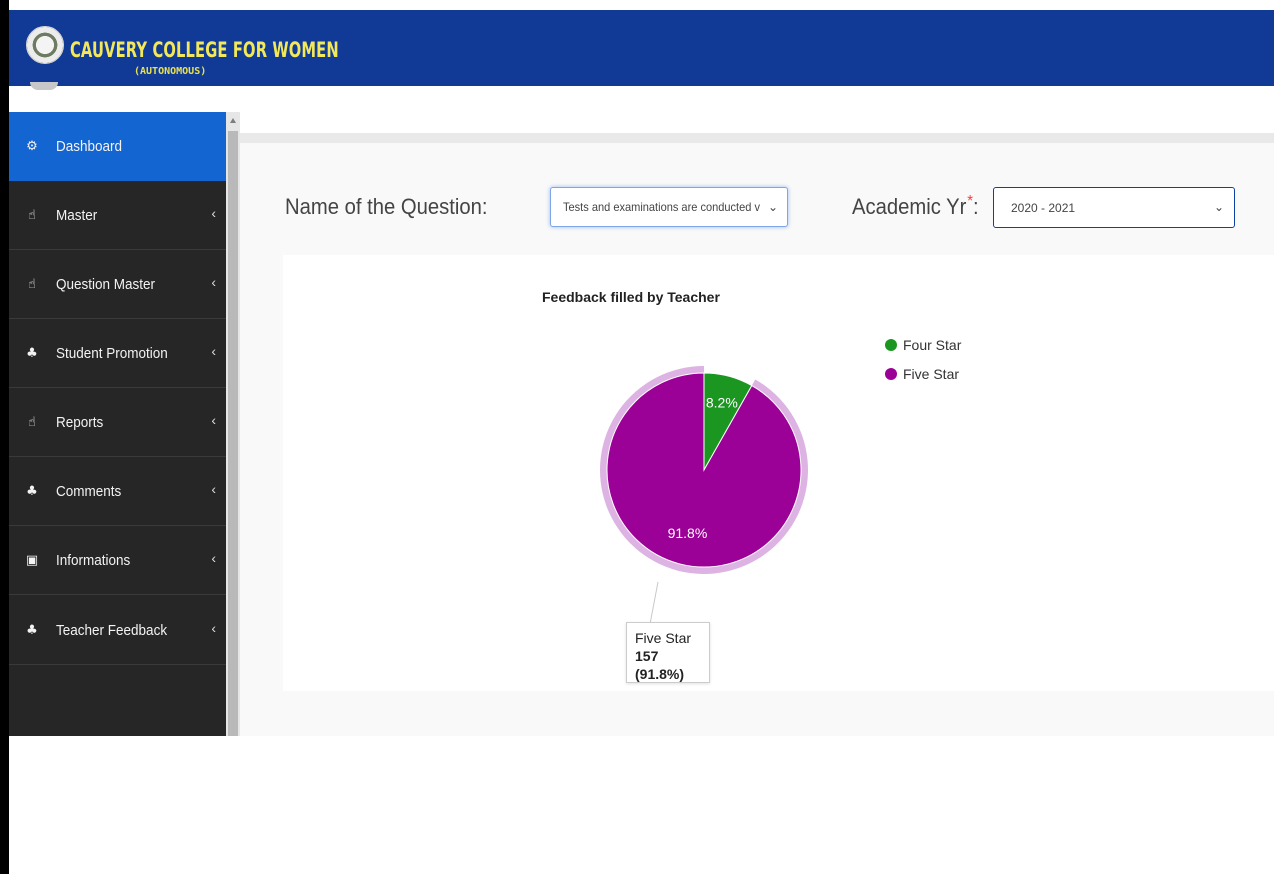 This screenshot has width=1274, height=874. I want to click on college-name: CAUVERY COLLEGE FOR WOMEN, so click(204, 50).